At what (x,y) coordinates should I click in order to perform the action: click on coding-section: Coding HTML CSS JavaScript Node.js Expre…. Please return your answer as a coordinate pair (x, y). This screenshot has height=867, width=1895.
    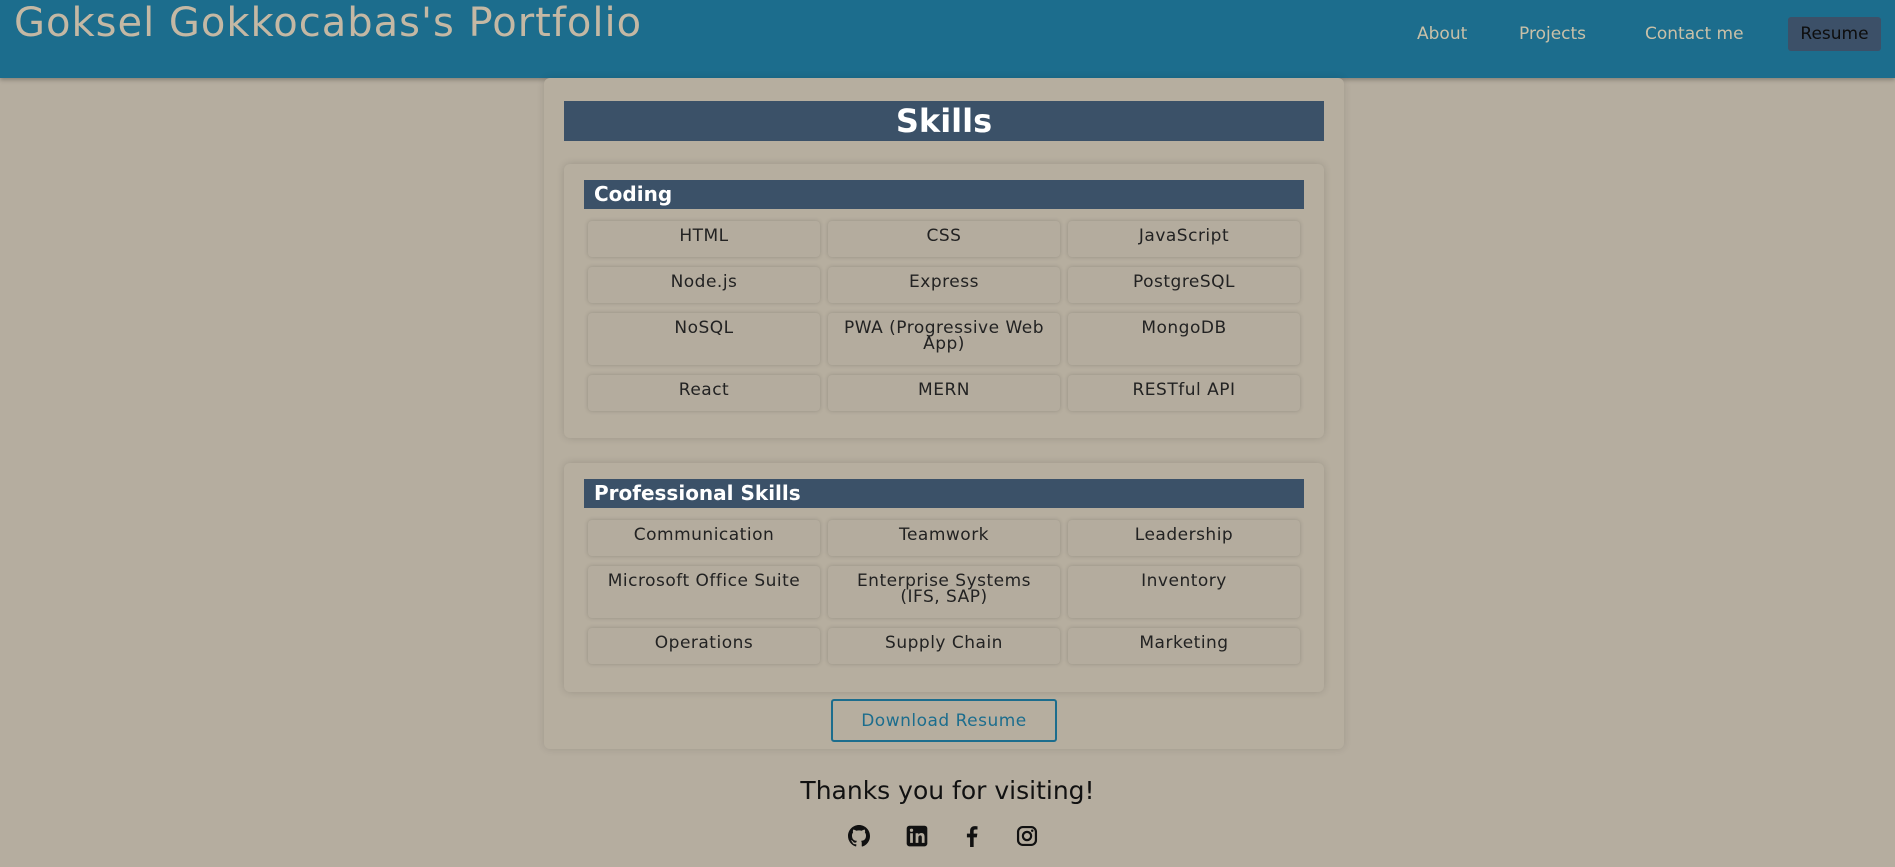
    Looking at the image, I should click on (944, 301).